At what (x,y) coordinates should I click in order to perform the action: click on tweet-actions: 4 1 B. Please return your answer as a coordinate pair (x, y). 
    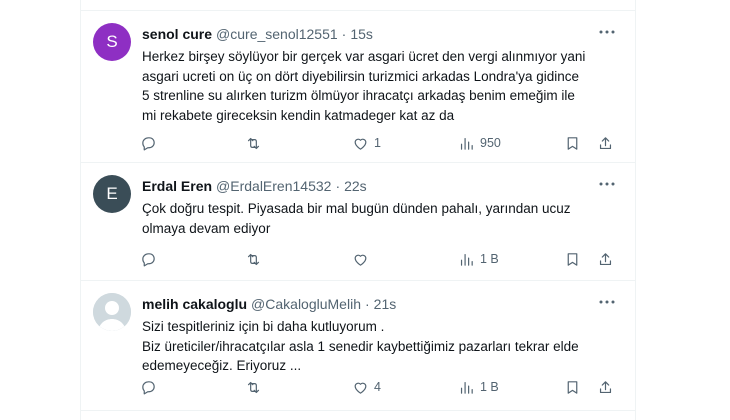
    Looking at the image, I should click on (380, 387).